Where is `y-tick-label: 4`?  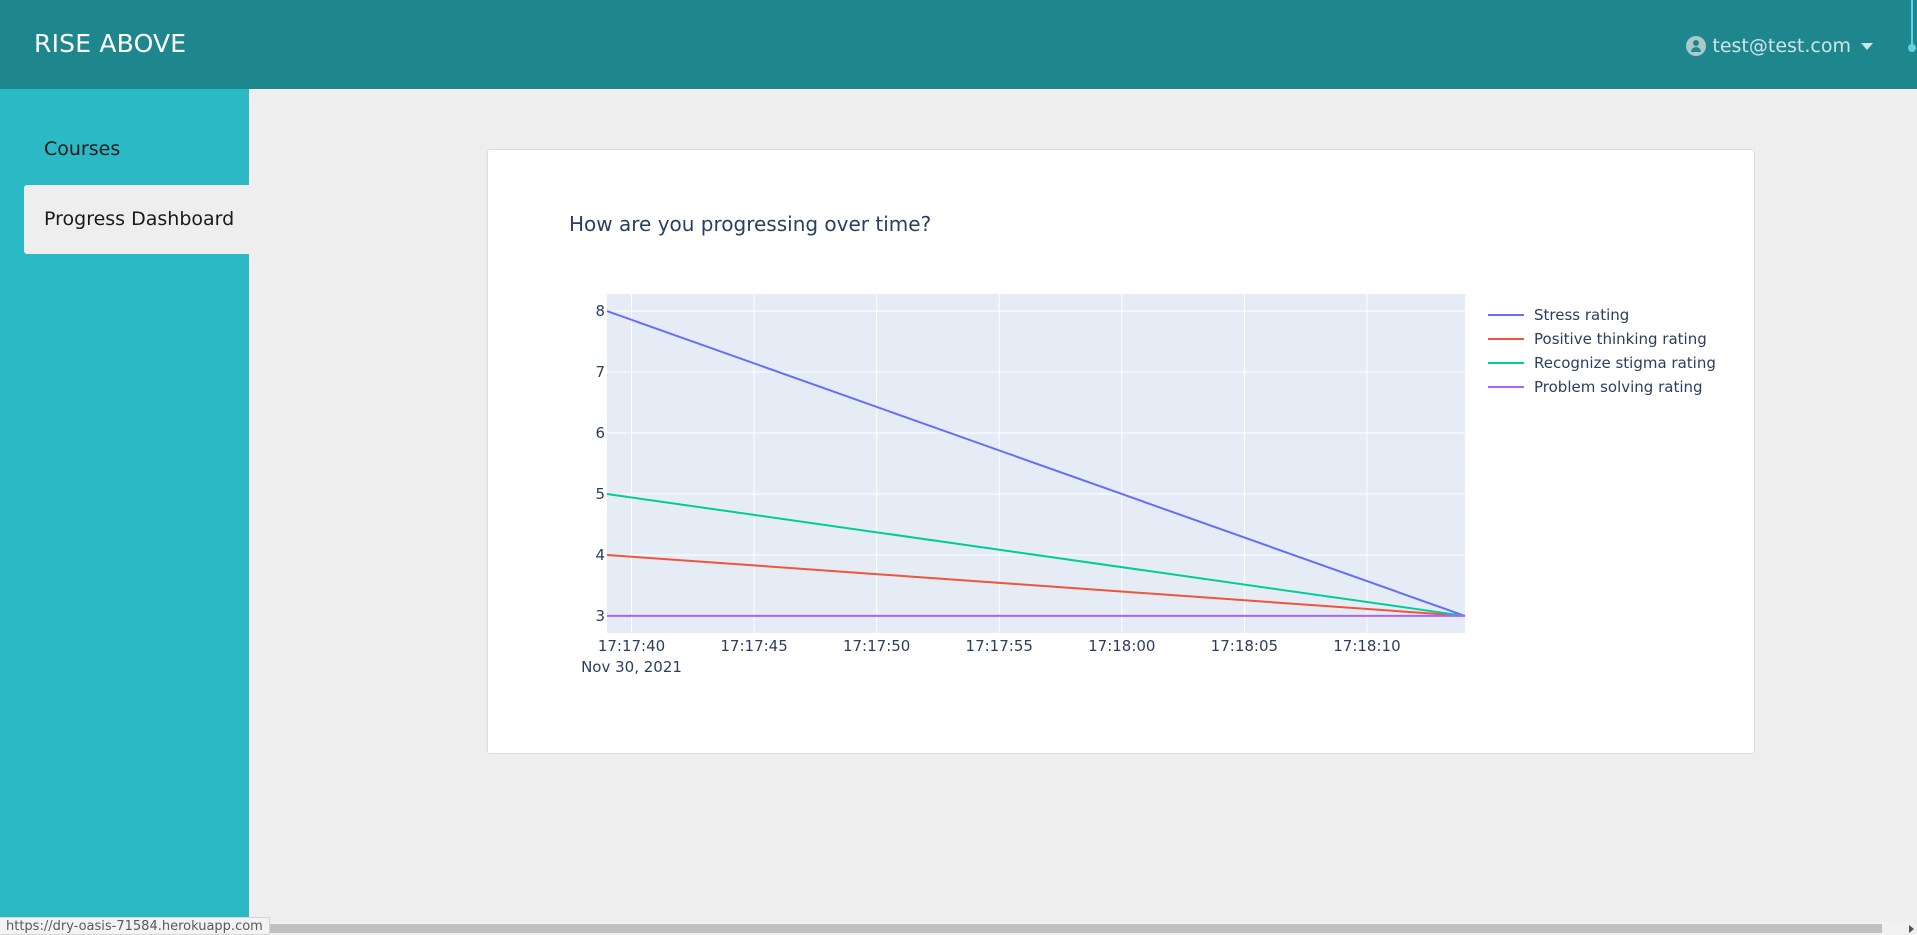
y-tick-label: 4 is located at coordinates (600, 555).